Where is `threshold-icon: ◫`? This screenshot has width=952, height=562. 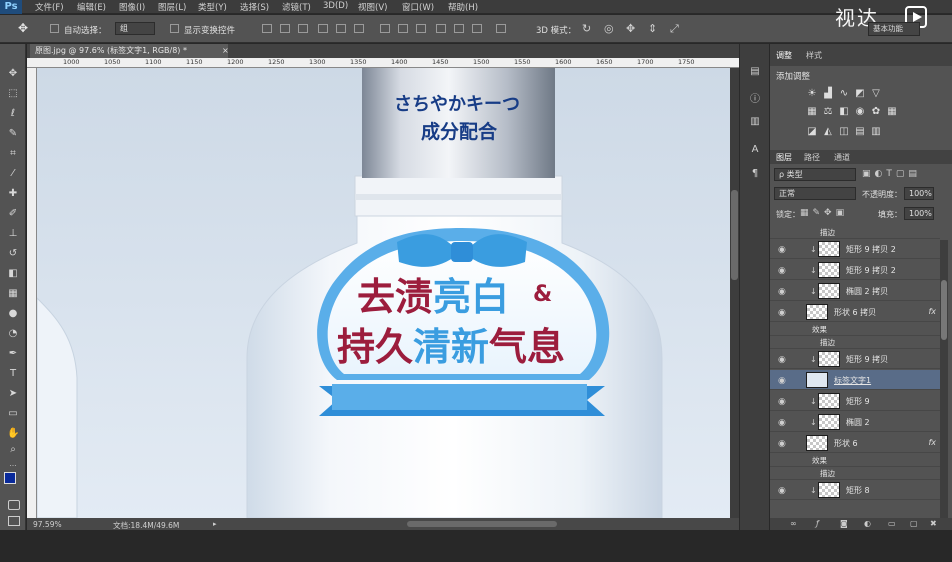 threshold-icon: ◫ is located at coordinates (844, 132).